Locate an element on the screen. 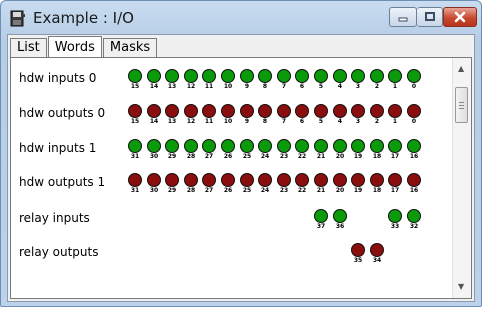 The width and height of the screenshot is (484, 309). close-button is located at coordinates (460, 17).